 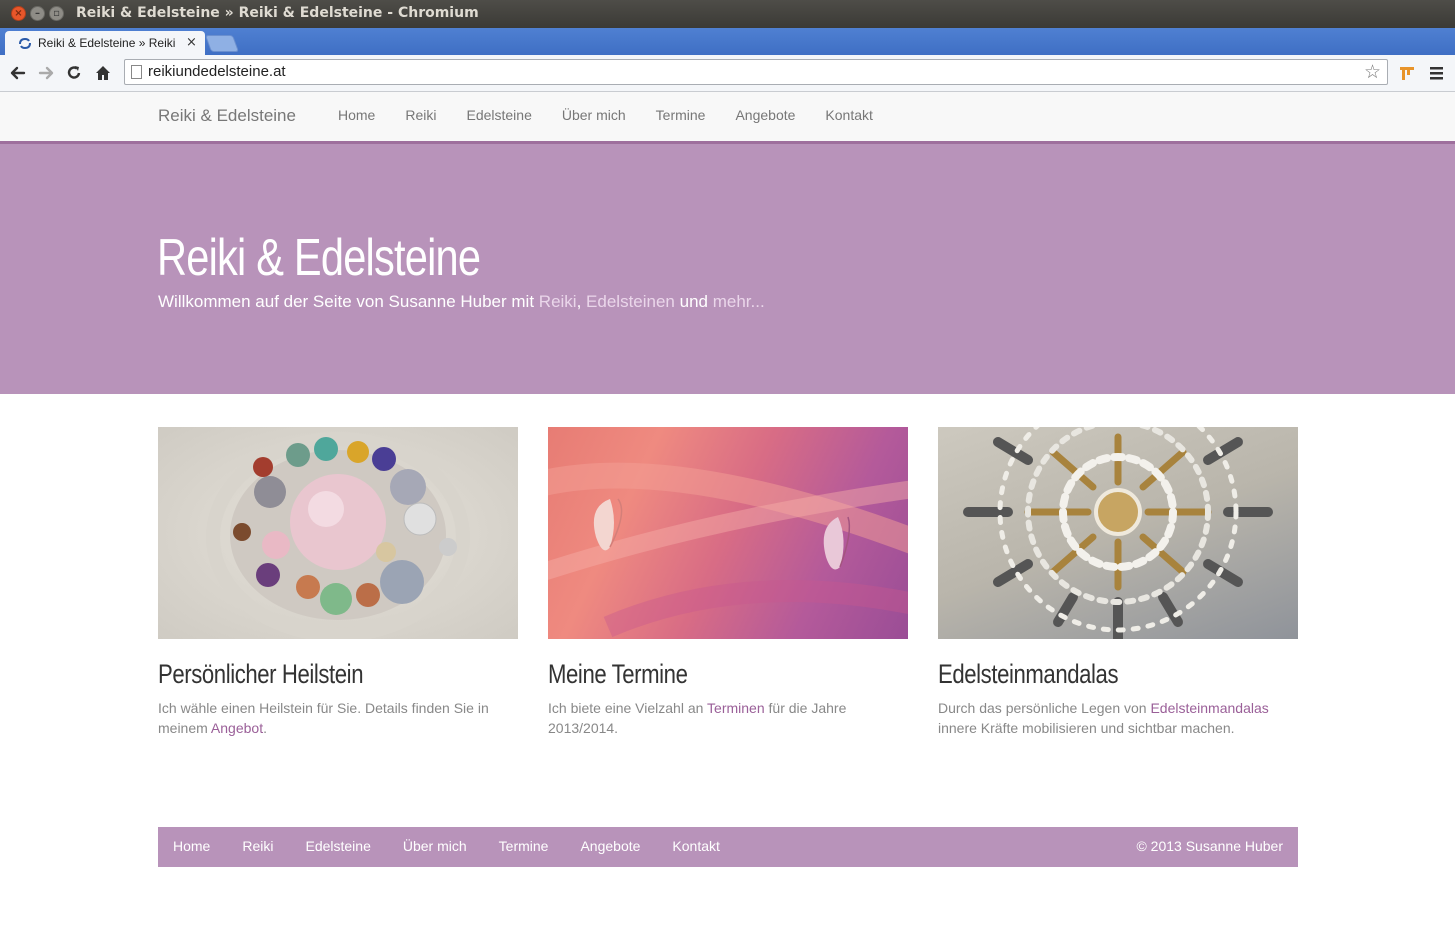 What do you see at coordinates (594, 115) in the screenshot?
I see `nav-link-ueber-mich: Über mich` at bounding box center [594, 115].